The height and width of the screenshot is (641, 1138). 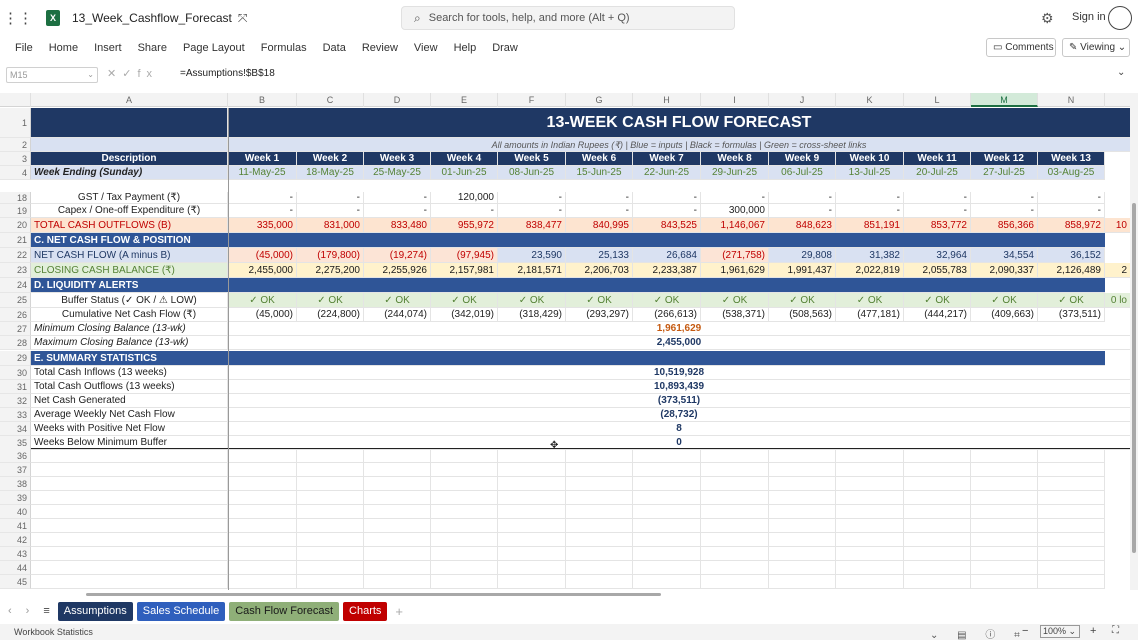 I want to click on column-header-n: N, so click(x=1071, y=100).